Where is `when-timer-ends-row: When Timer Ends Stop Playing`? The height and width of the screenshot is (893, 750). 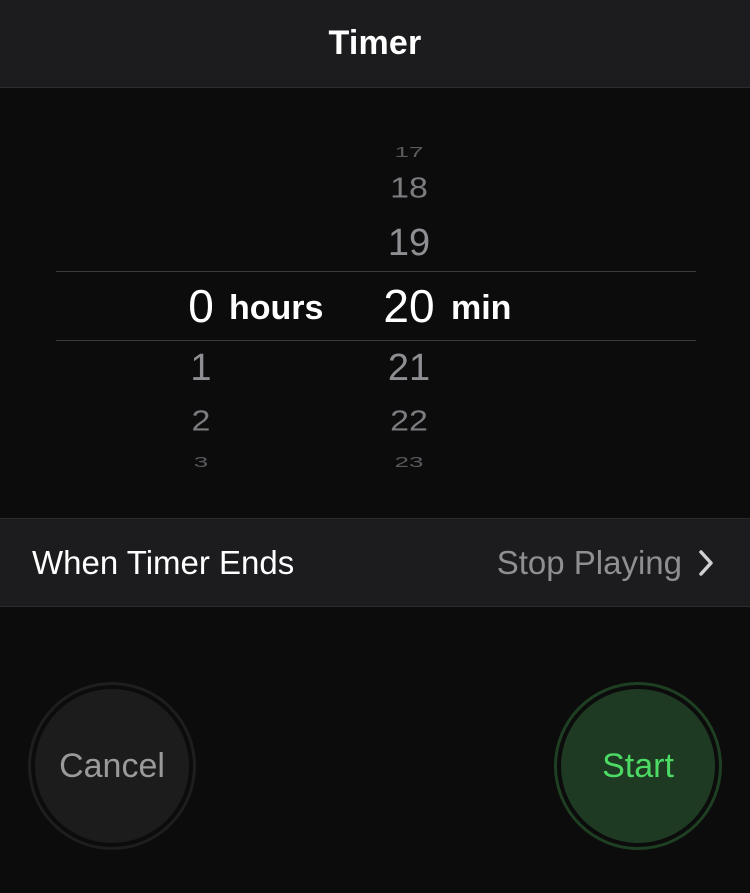 when-timer-ends-row: When Timer Ends Stop Playing is located at coordinates (375, 562).